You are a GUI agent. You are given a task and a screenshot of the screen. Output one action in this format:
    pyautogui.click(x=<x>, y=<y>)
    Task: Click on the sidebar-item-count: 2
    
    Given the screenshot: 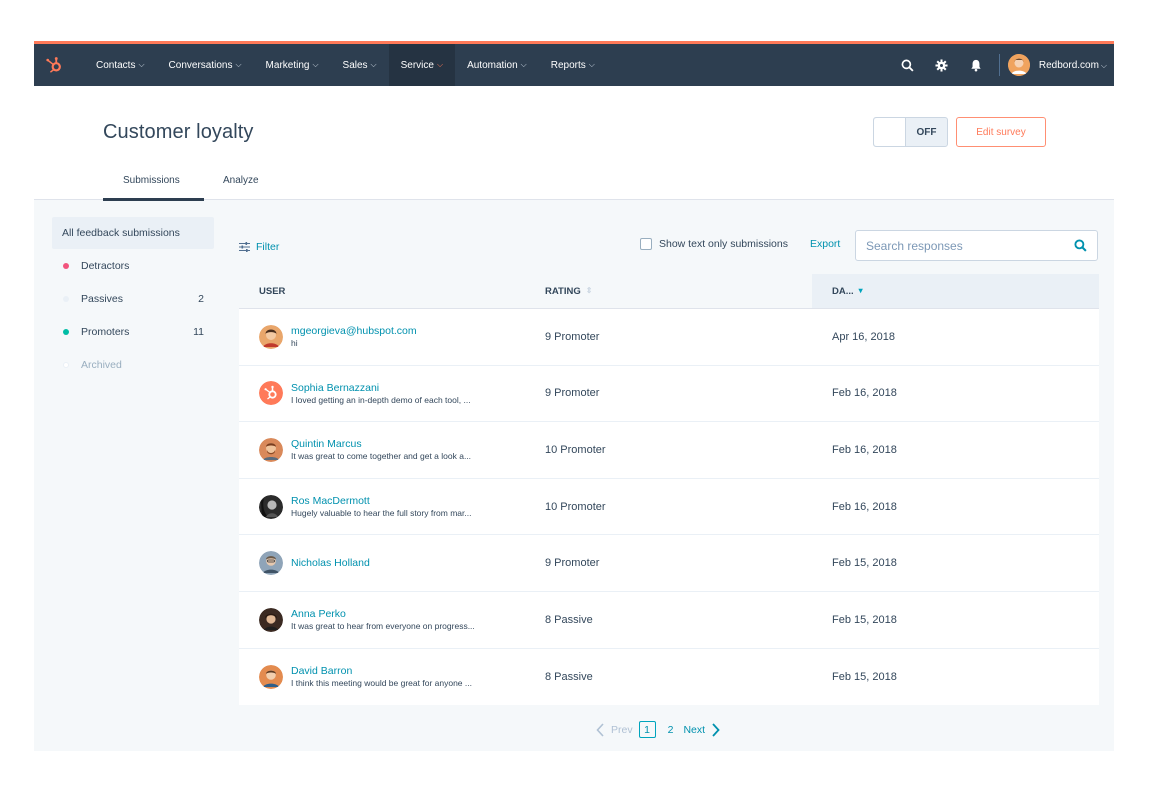 What is the action you would take?
    pyautogui.click(x=201, y=298)
    